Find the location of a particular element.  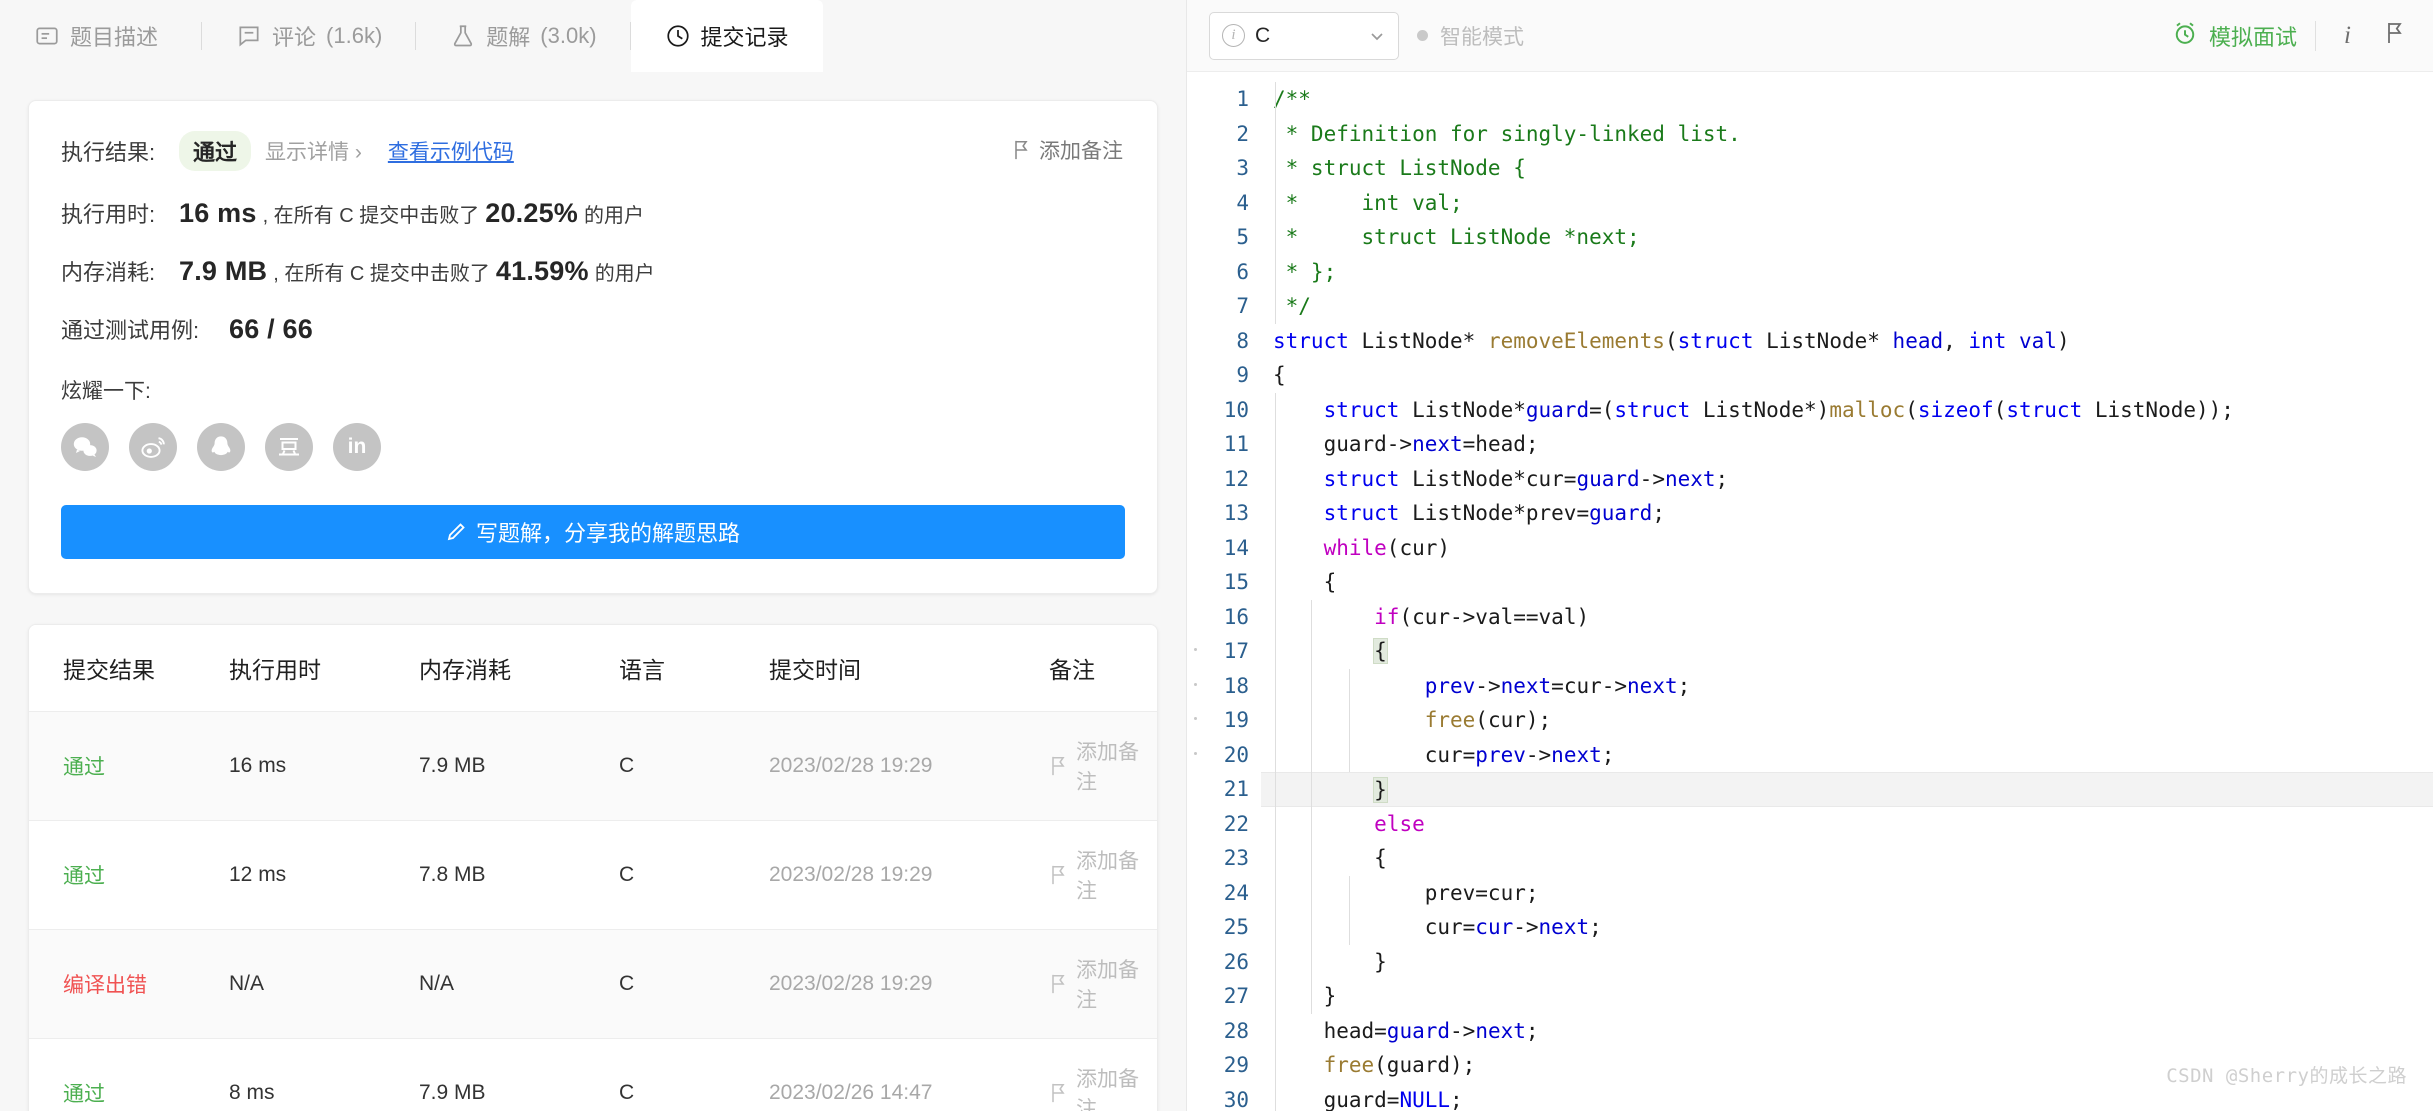

info-button: i is located at coordinates (2347, 36).